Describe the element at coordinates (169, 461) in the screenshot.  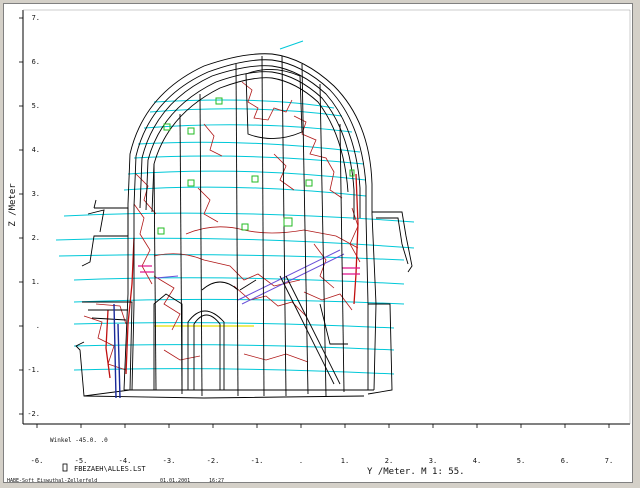
I see `x-tick-label: -3.` at that location.